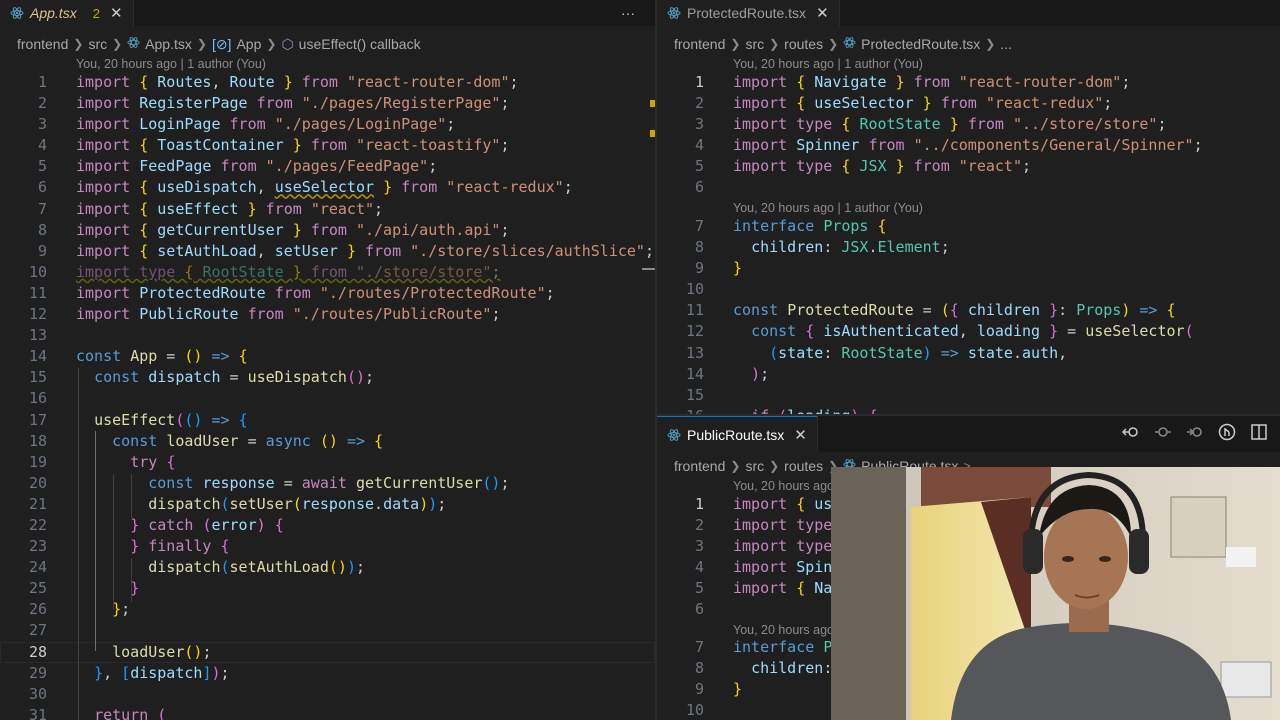 This screenshot has width=1280, height=720. Describe the element at coordinates (638, 13) in the screenshot. I see `more-actions-icon: ···` at that location.